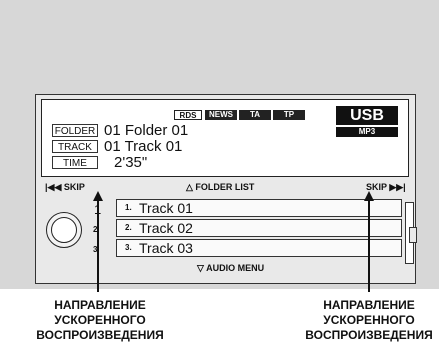  What do you see at coordinates (166, 208) in the screenshot?
I see `track-name: Track 01` at bounding box center [166, 208].